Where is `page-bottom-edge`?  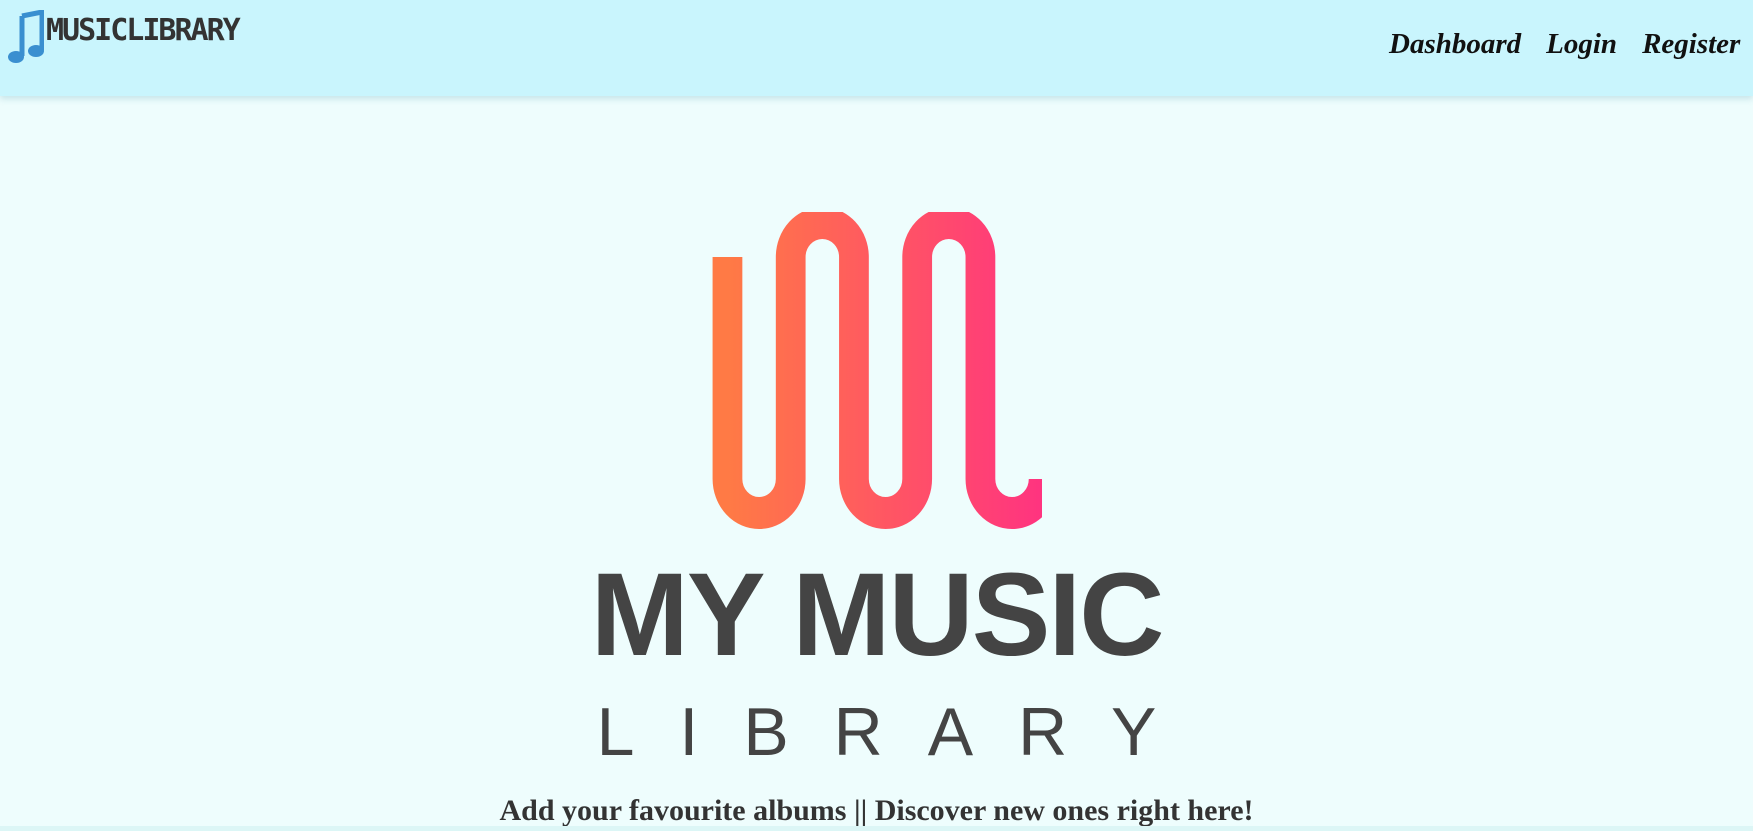
page-bottom-edge is located at coordinates (876, 828).